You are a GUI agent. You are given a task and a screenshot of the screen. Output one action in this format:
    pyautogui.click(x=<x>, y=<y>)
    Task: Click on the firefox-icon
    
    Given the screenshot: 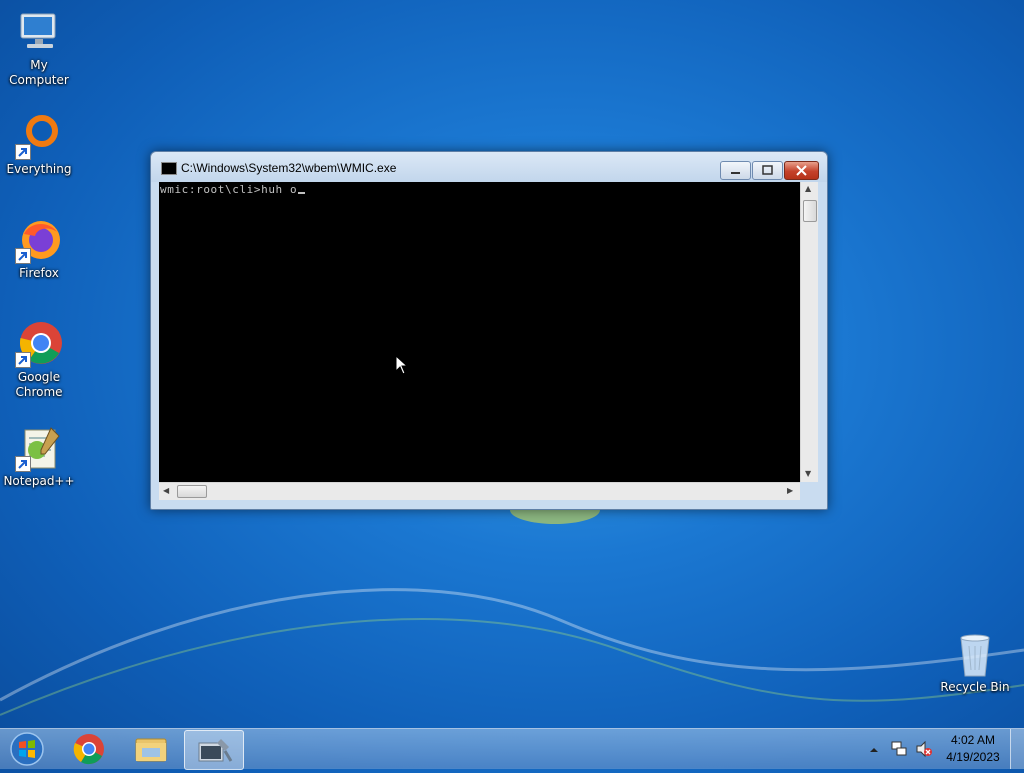 What is the action you would take?
    pyautogui.click(x=39, y=240)
    